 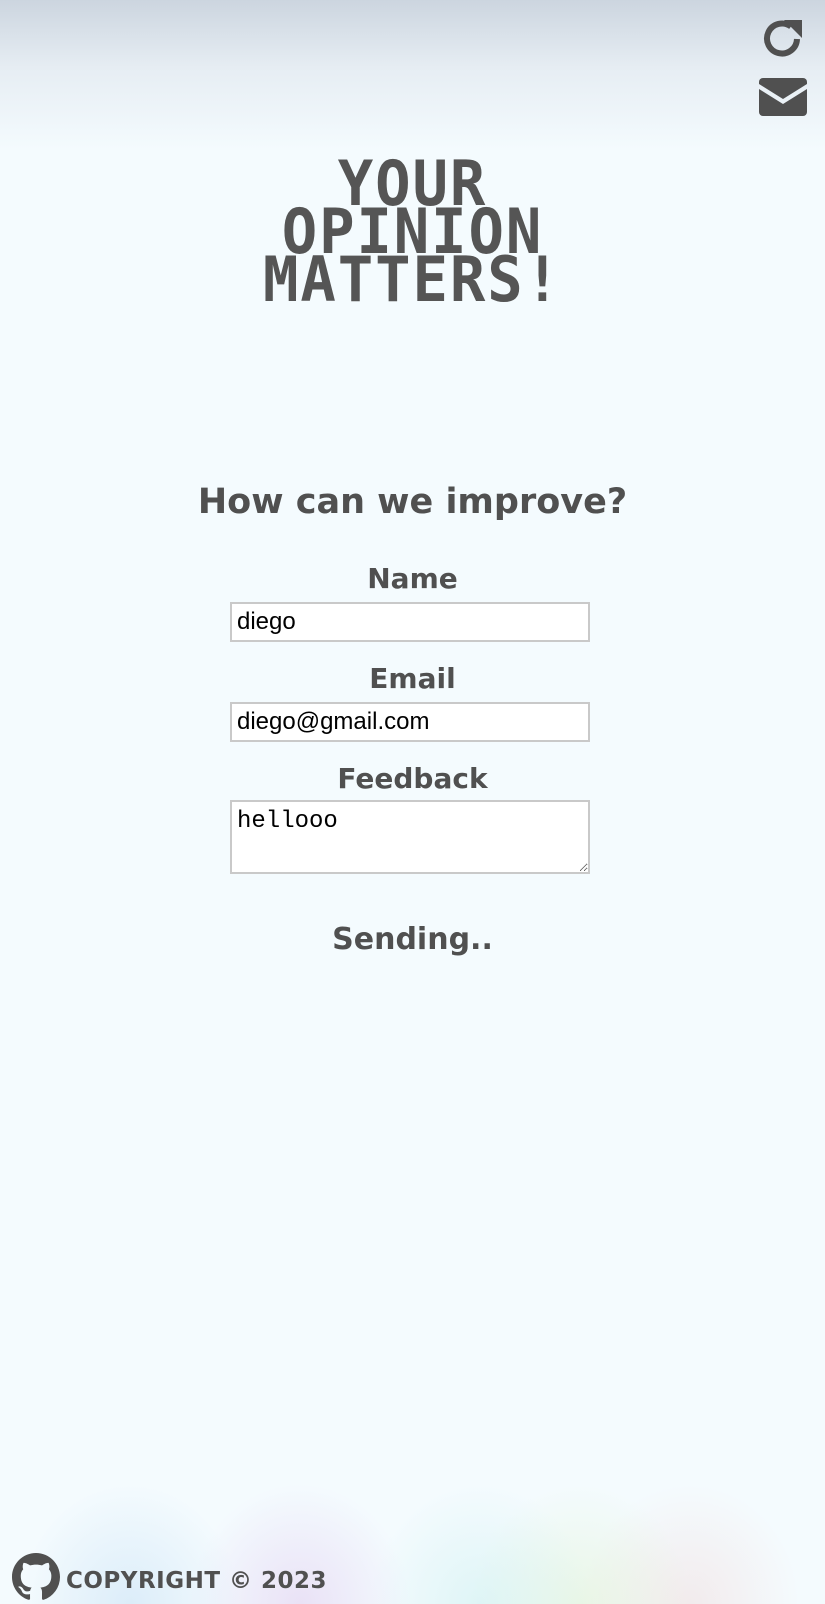 I want to click on email-input, so click(x=410, y=722).